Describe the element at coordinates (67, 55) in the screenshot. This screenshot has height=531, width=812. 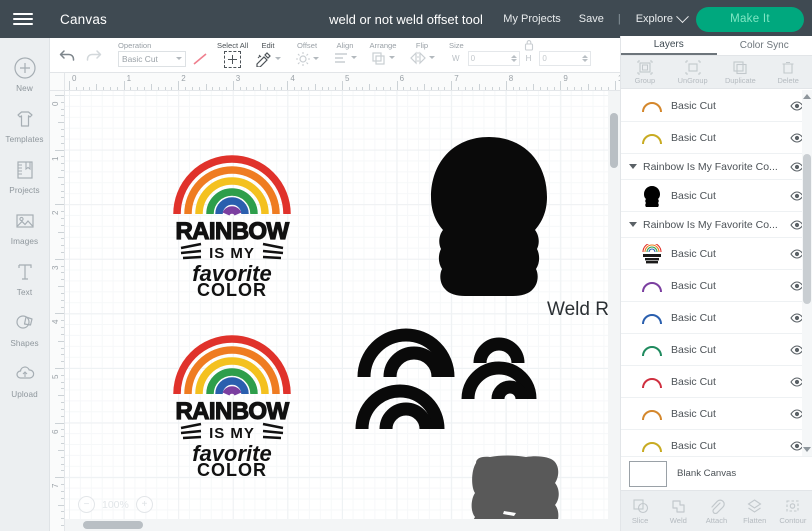
I see `undo-icon` at that location.